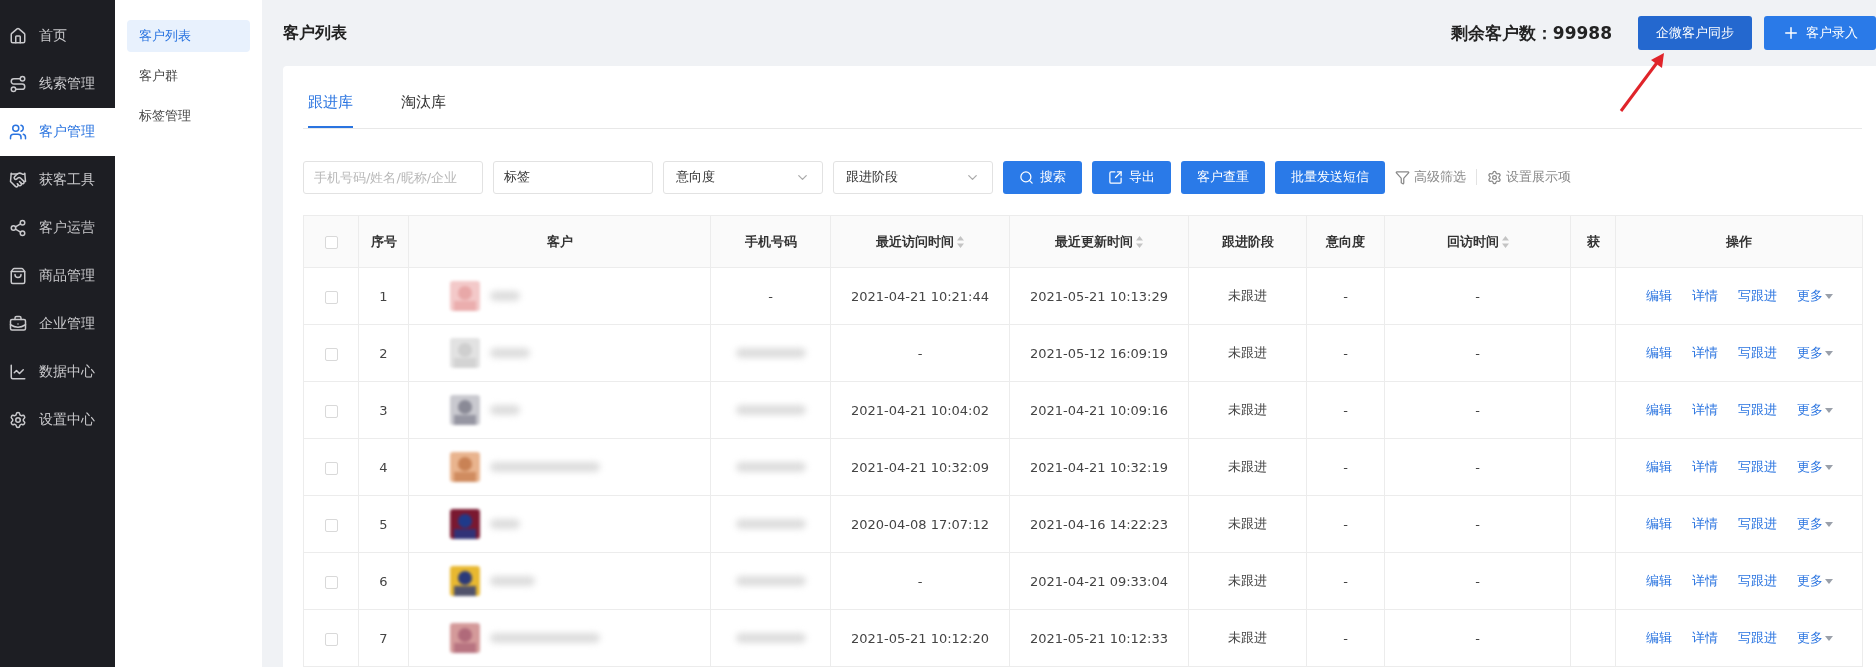  Describe the element at coordinates (18, 36) in the screenshot. I see `house-icon` at that location.